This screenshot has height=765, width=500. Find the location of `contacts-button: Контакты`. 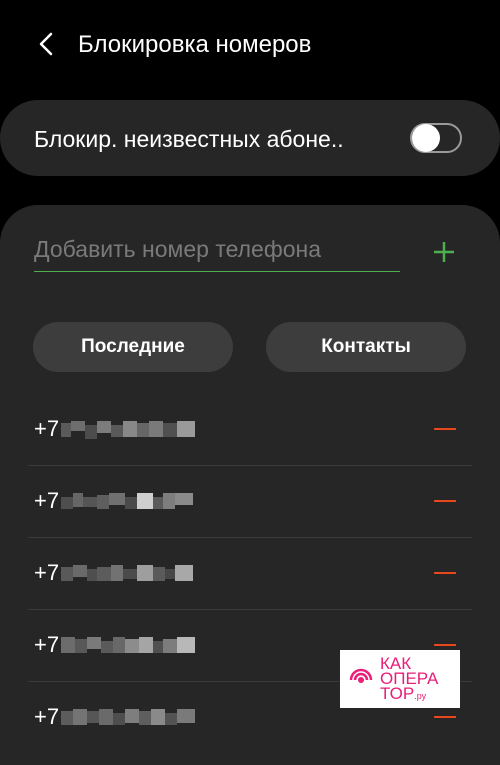

contacts-button: Контакты is located at coordinates (366, 347).